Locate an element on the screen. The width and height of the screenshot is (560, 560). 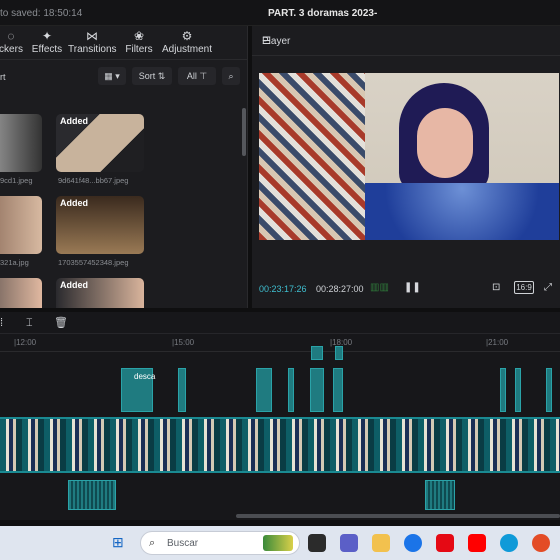
netflix-icon is located at coordinates (445, 543).